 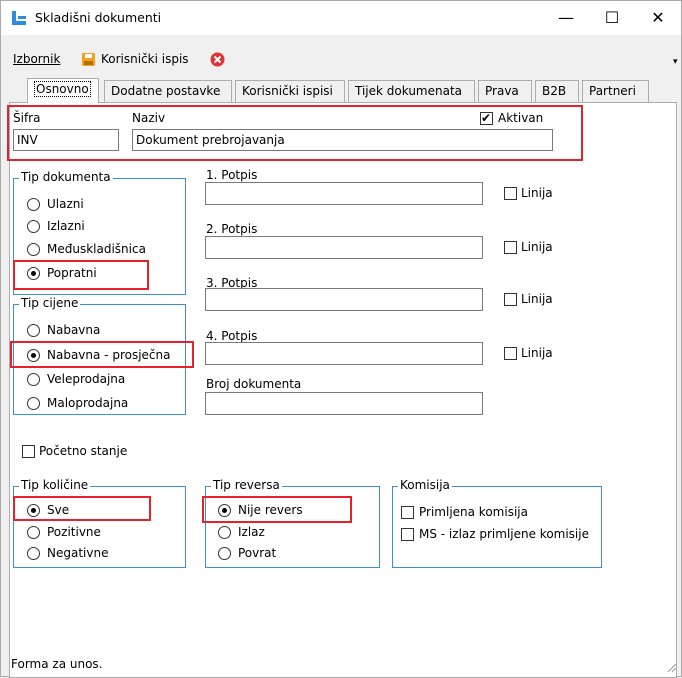 What do you see at coordinates (102, 354) in the screenshot?
I see `highlight-box-nabavna-prosjecna` at bounding box center [102, 354].